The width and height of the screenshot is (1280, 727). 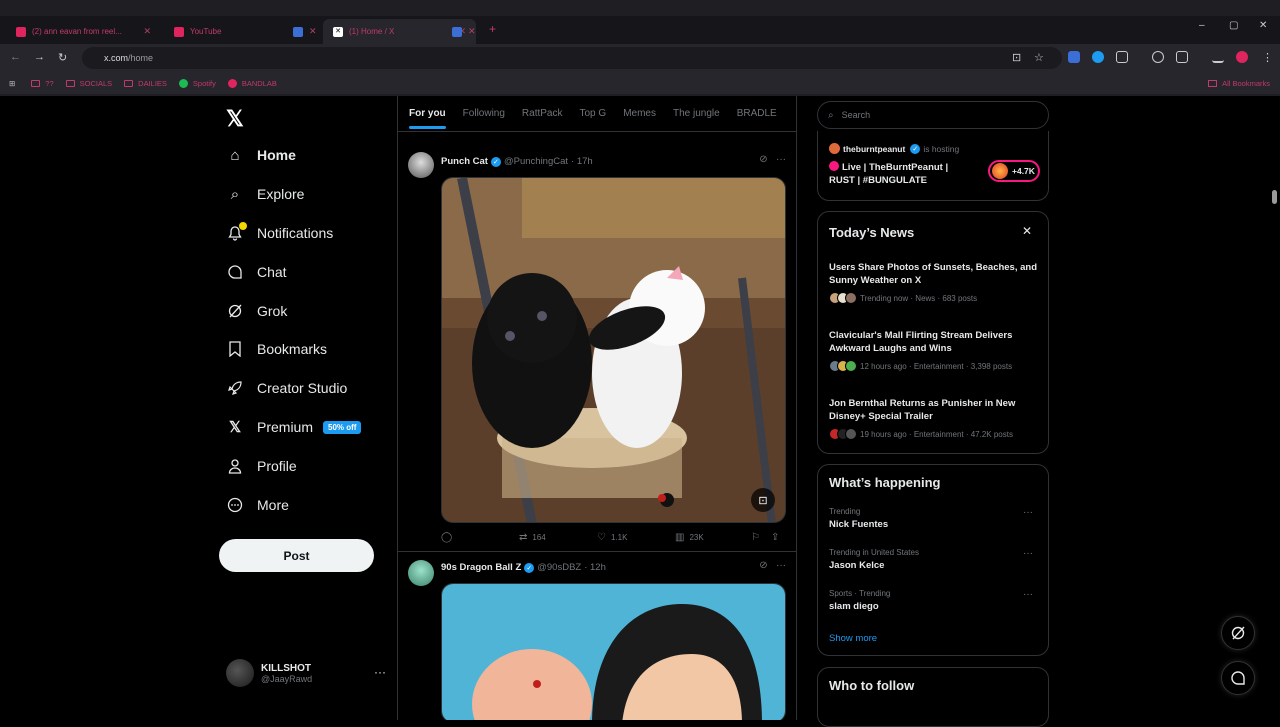 What do you see at coordinates (558, 537) in the screenshot?
I see `repost-button: ⇄ 164` at bounding box center [558, 537].